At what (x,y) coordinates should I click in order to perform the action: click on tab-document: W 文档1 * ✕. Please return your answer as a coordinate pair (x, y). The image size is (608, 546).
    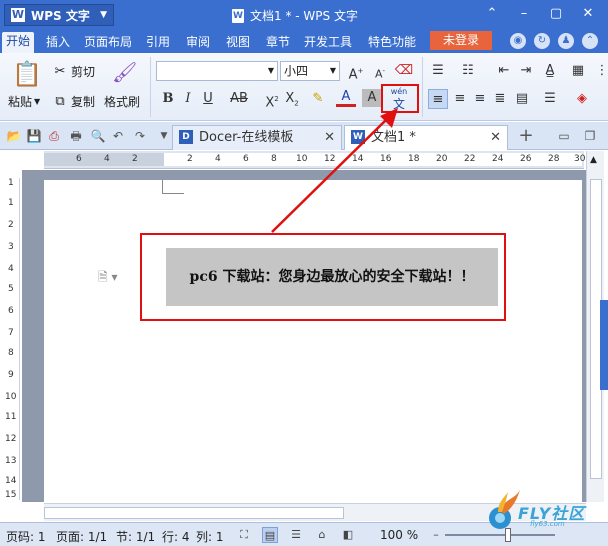
    Looking at the image, I should click on (426, 137).